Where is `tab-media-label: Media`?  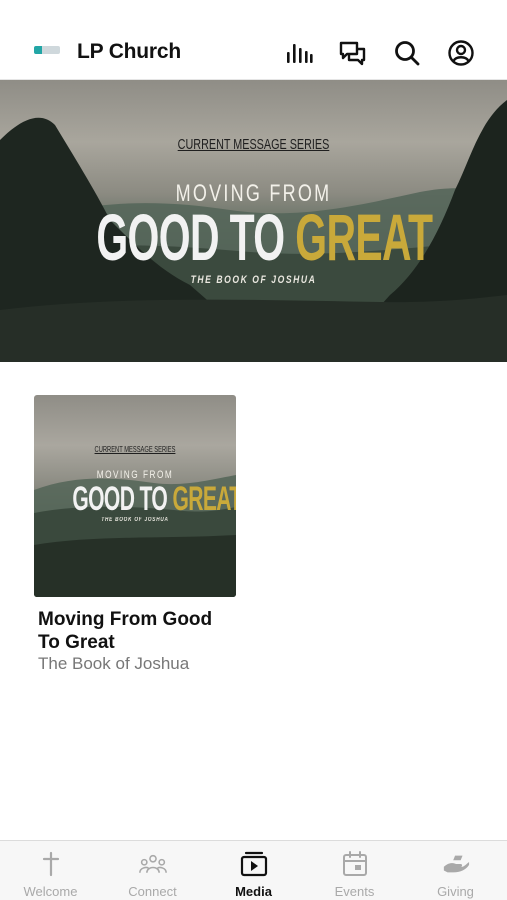
tab-media-label: Media is located at coordinates (253, 891).